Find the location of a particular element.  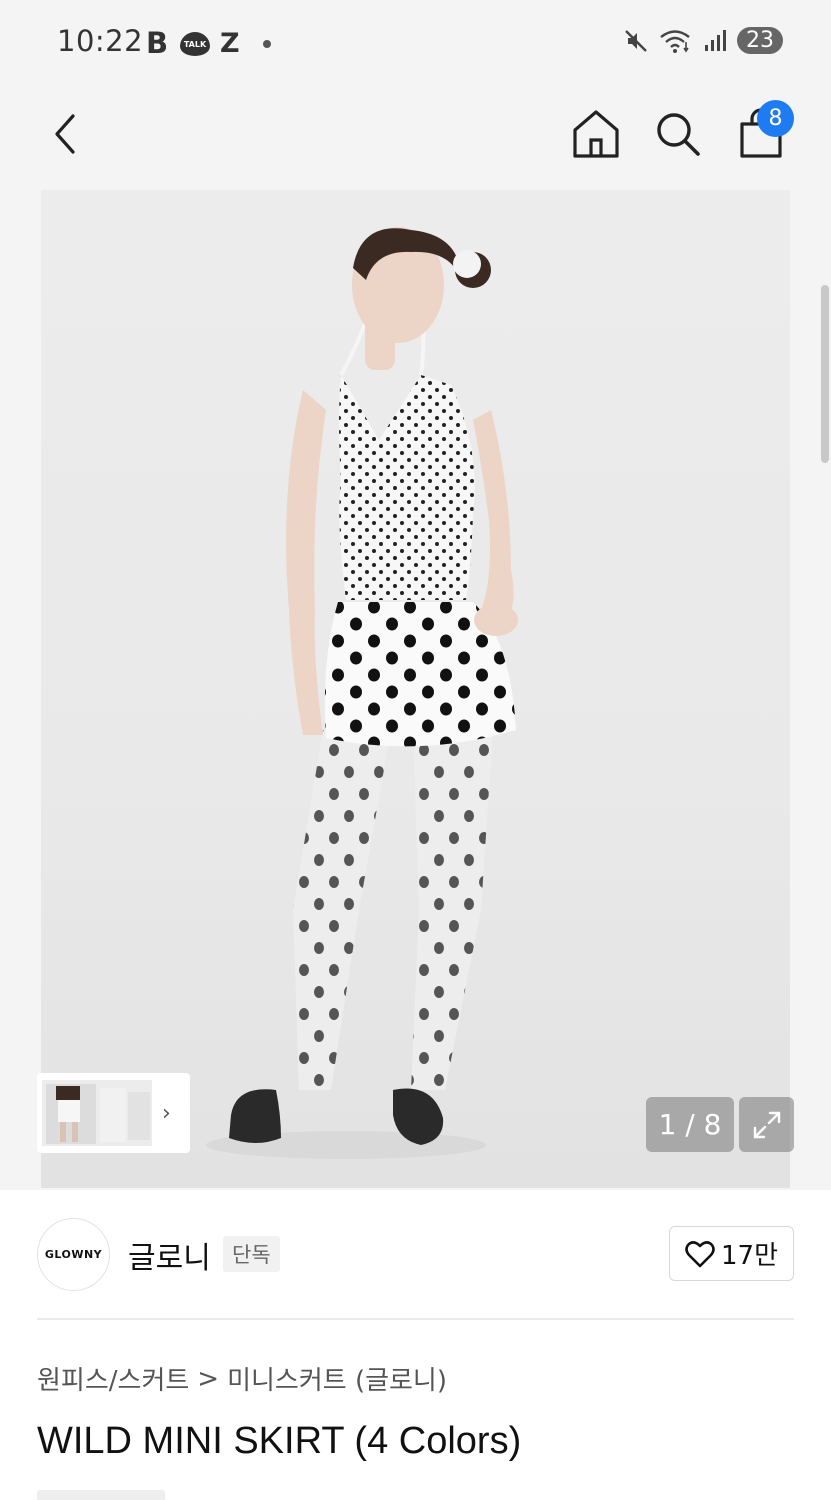

search-icon is located at coordinates (678, 134).